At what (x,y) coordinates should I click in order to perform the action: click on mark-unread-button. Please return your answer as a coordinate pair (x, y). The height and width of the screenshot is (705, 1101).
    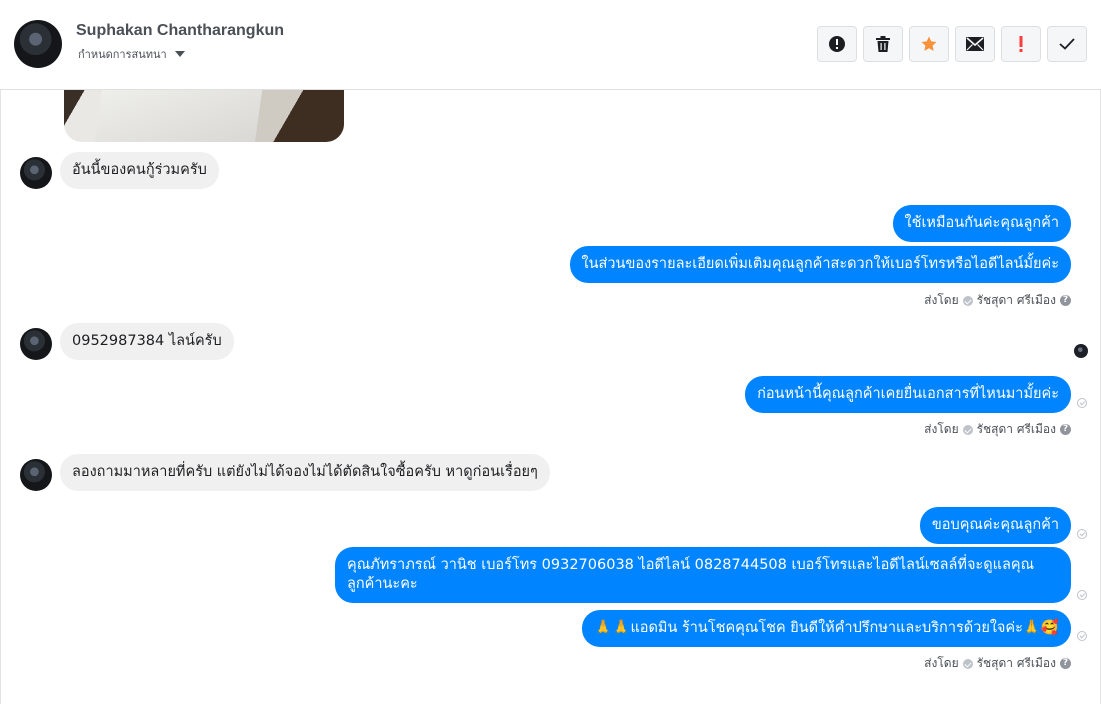
    Looking at the image, I should click on (975, 44).